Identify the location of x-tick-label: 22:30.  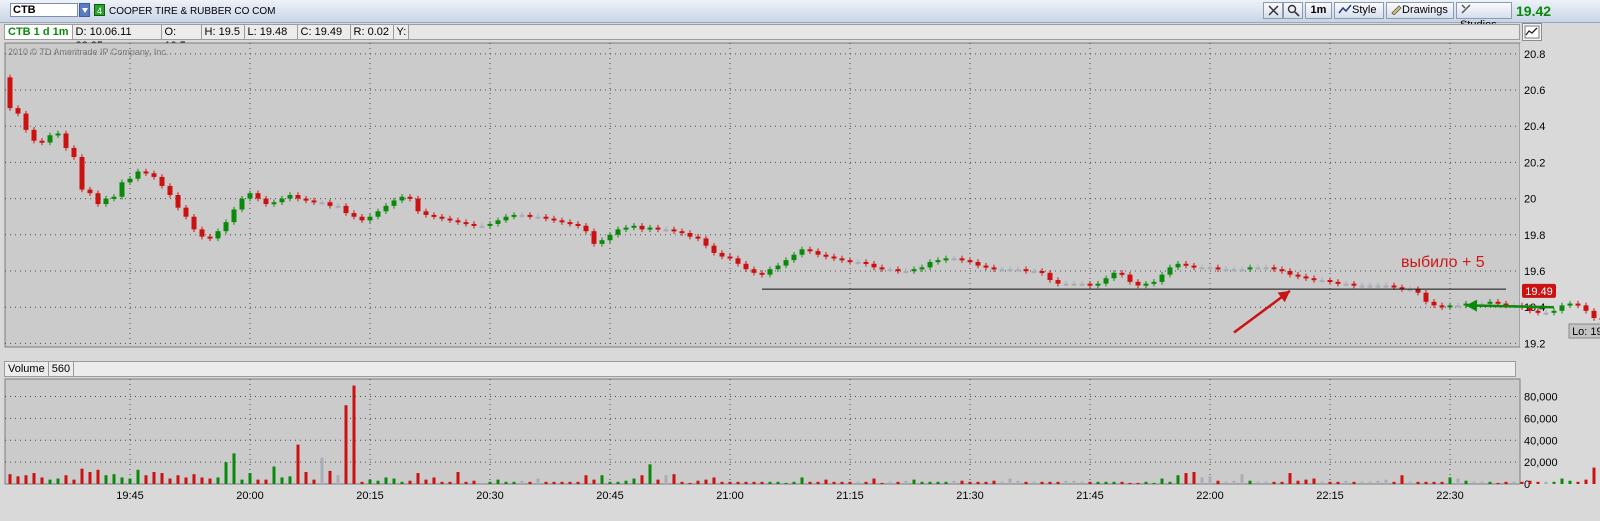
(1450, 496).